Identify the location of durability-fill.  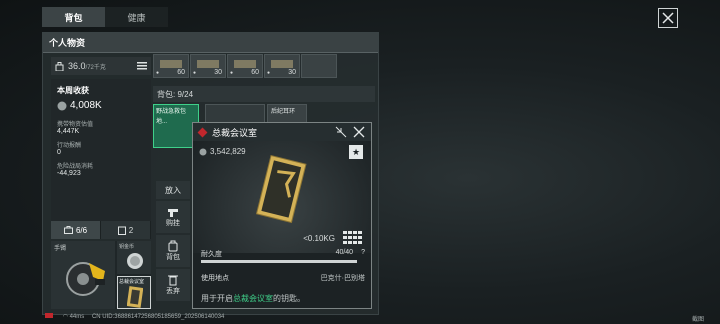
(279, 261).